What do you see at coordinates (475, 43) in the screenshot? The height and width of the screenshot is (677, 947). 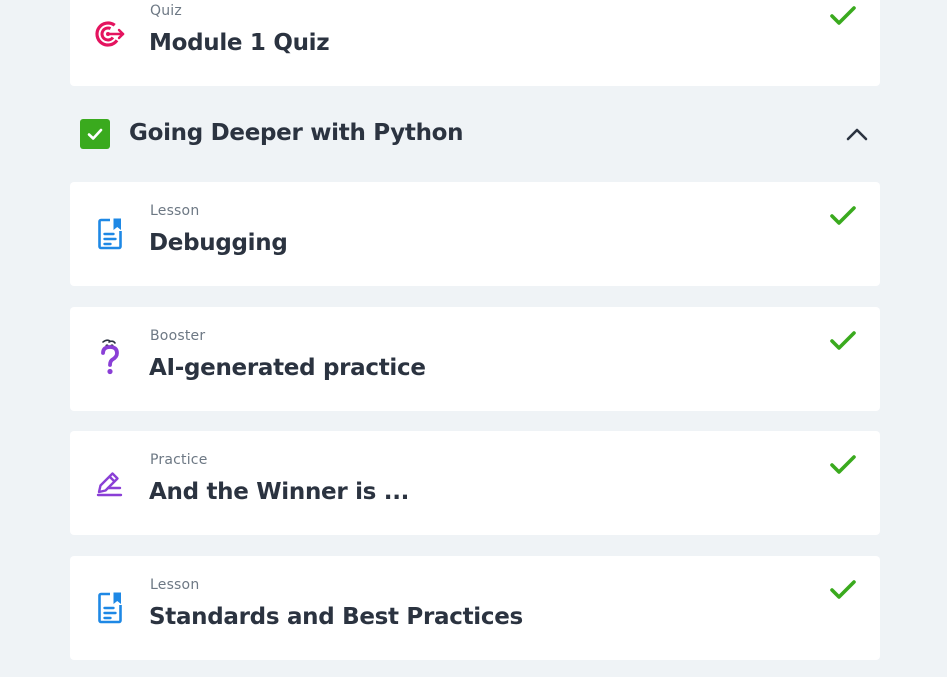 I see `quiz-card: Quiz Module 1 Quiz` at bounding box center [475, 43].